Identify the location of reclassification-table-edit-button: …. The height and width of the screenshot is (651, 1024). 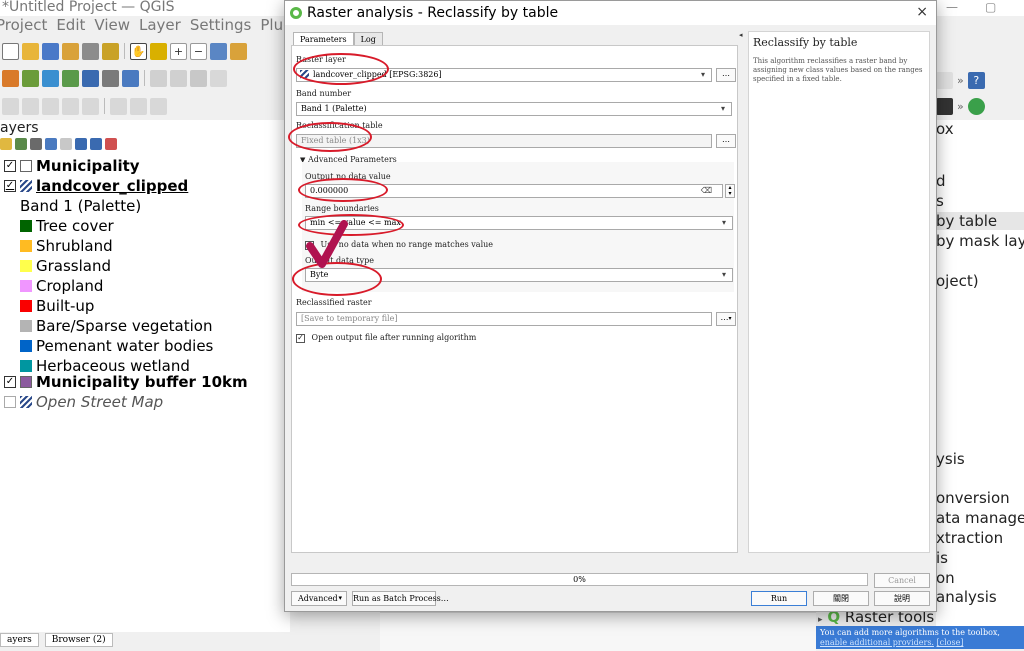
(726, 141).